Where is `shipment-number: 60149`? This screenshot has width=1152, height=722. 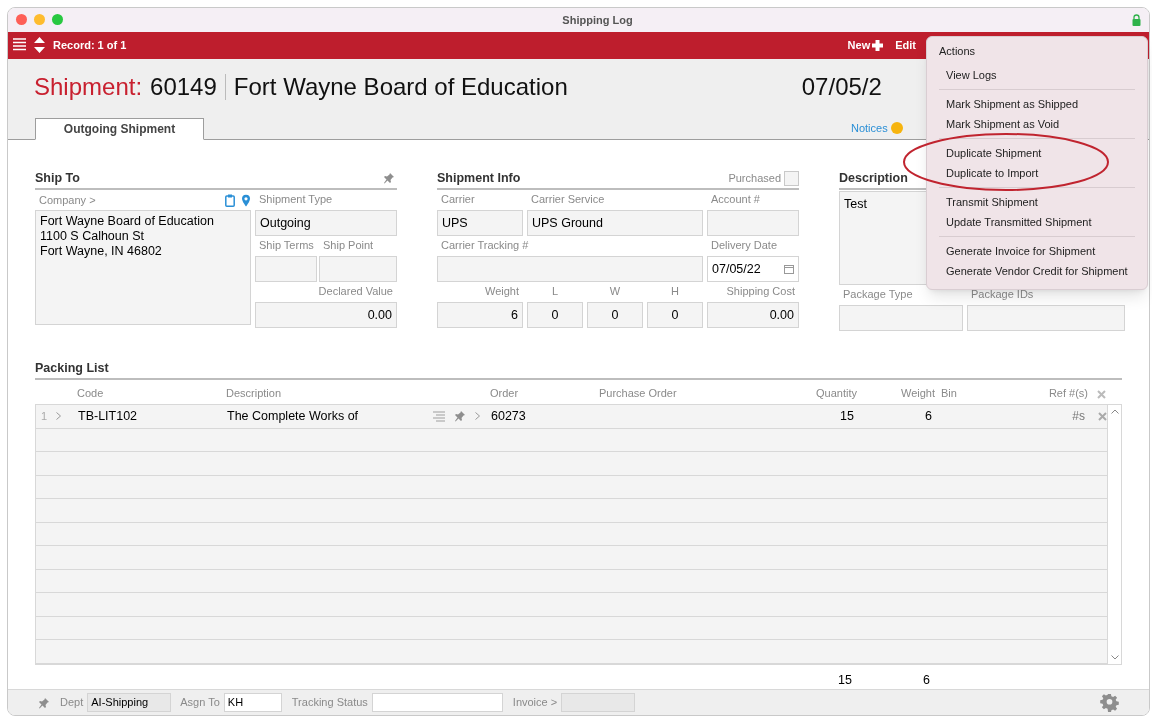 shipment-number: 60149 is located at coordinates (183, 86).